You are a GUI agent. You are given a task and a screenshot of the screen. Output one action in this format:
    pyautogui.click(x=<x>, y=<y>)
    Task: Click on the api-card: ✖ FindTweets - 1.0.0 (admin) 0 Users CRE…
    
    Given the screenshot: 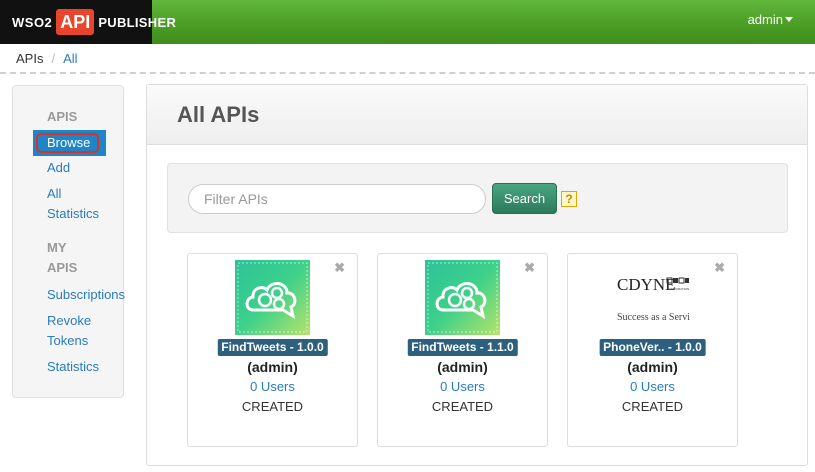 What is the action you would take?
    pyautogui.click(x=272, y=350)
    